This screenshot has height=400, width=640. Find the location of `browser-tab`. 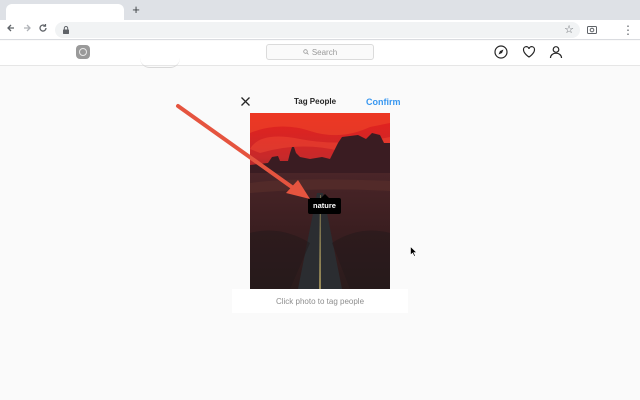

browser-tab is located at coordinates (65, 12).